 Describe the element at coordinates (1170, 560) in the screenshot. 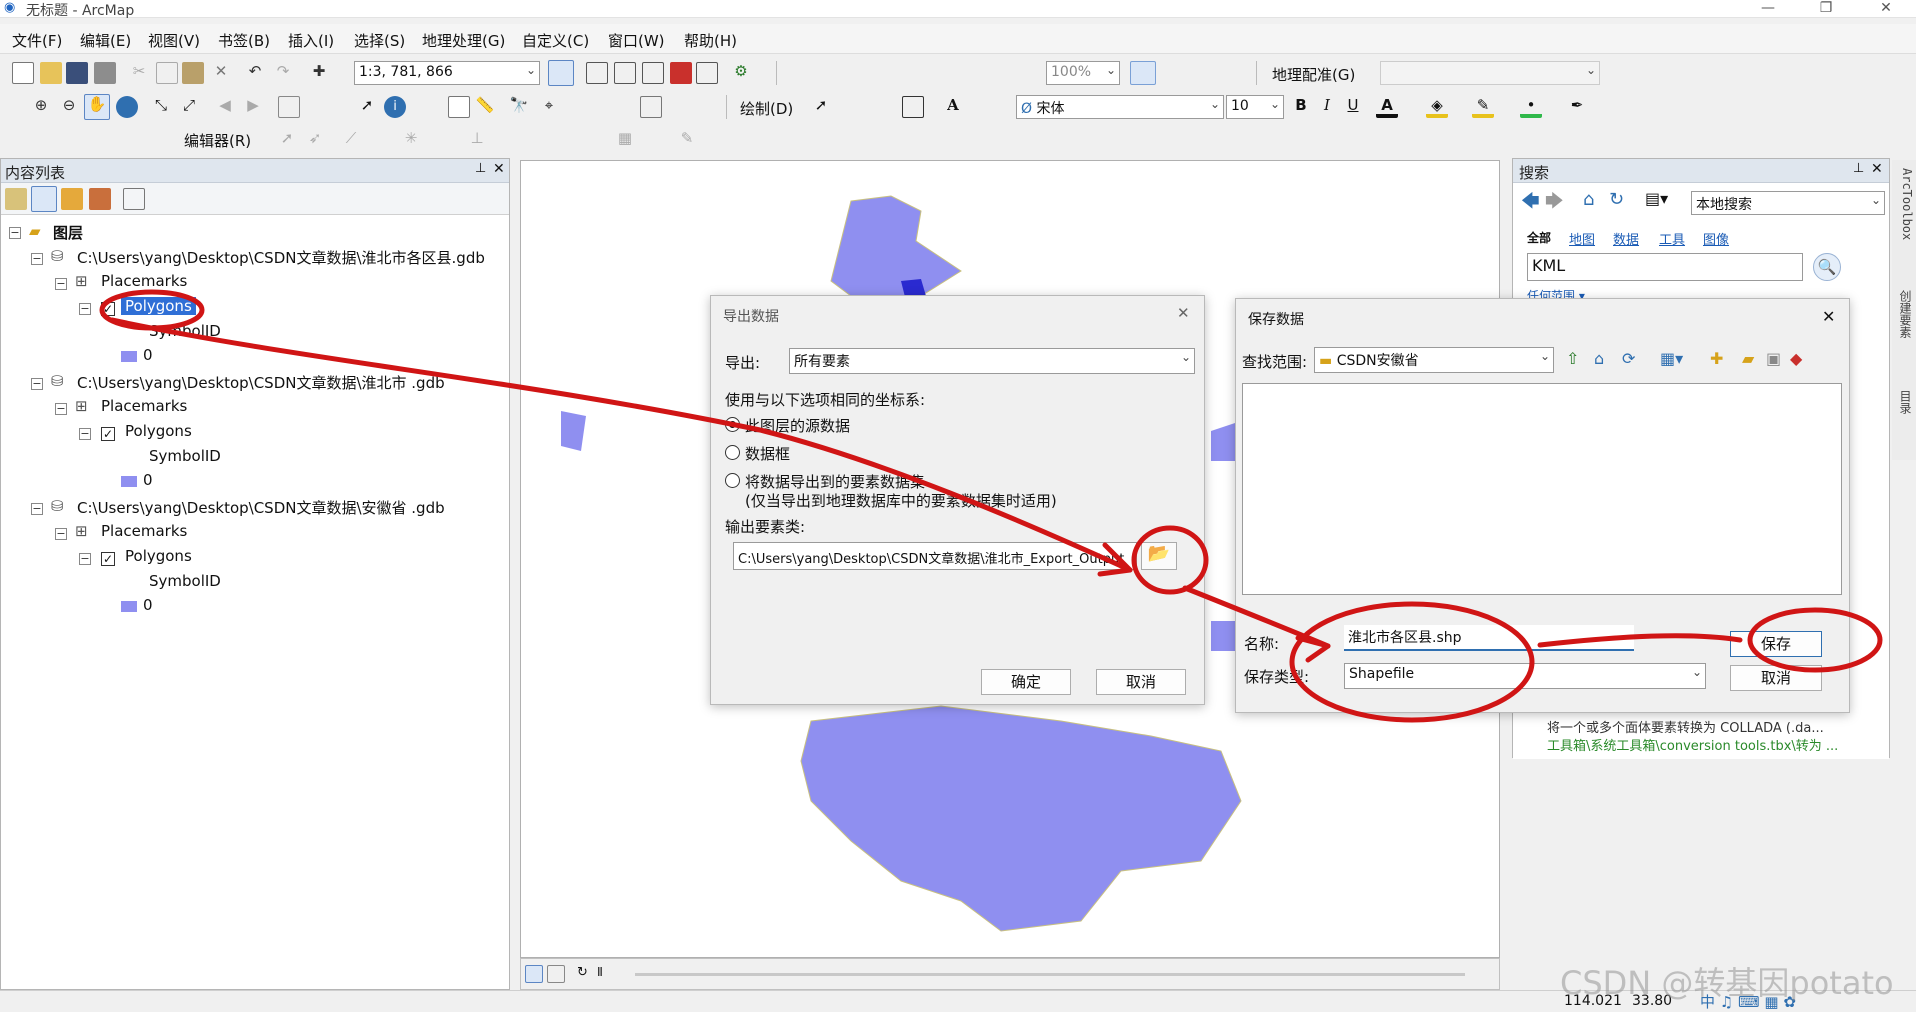

I see `annotation-circle-browse` at that location.